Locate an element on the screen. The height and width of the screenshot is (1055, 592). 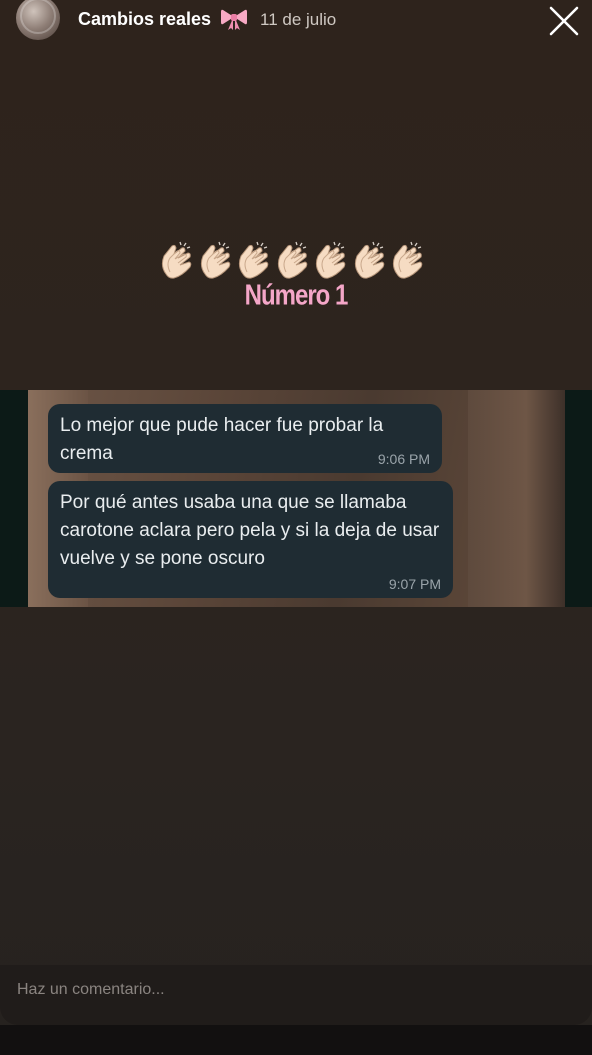
avatar is located at coordinates (38, 20).